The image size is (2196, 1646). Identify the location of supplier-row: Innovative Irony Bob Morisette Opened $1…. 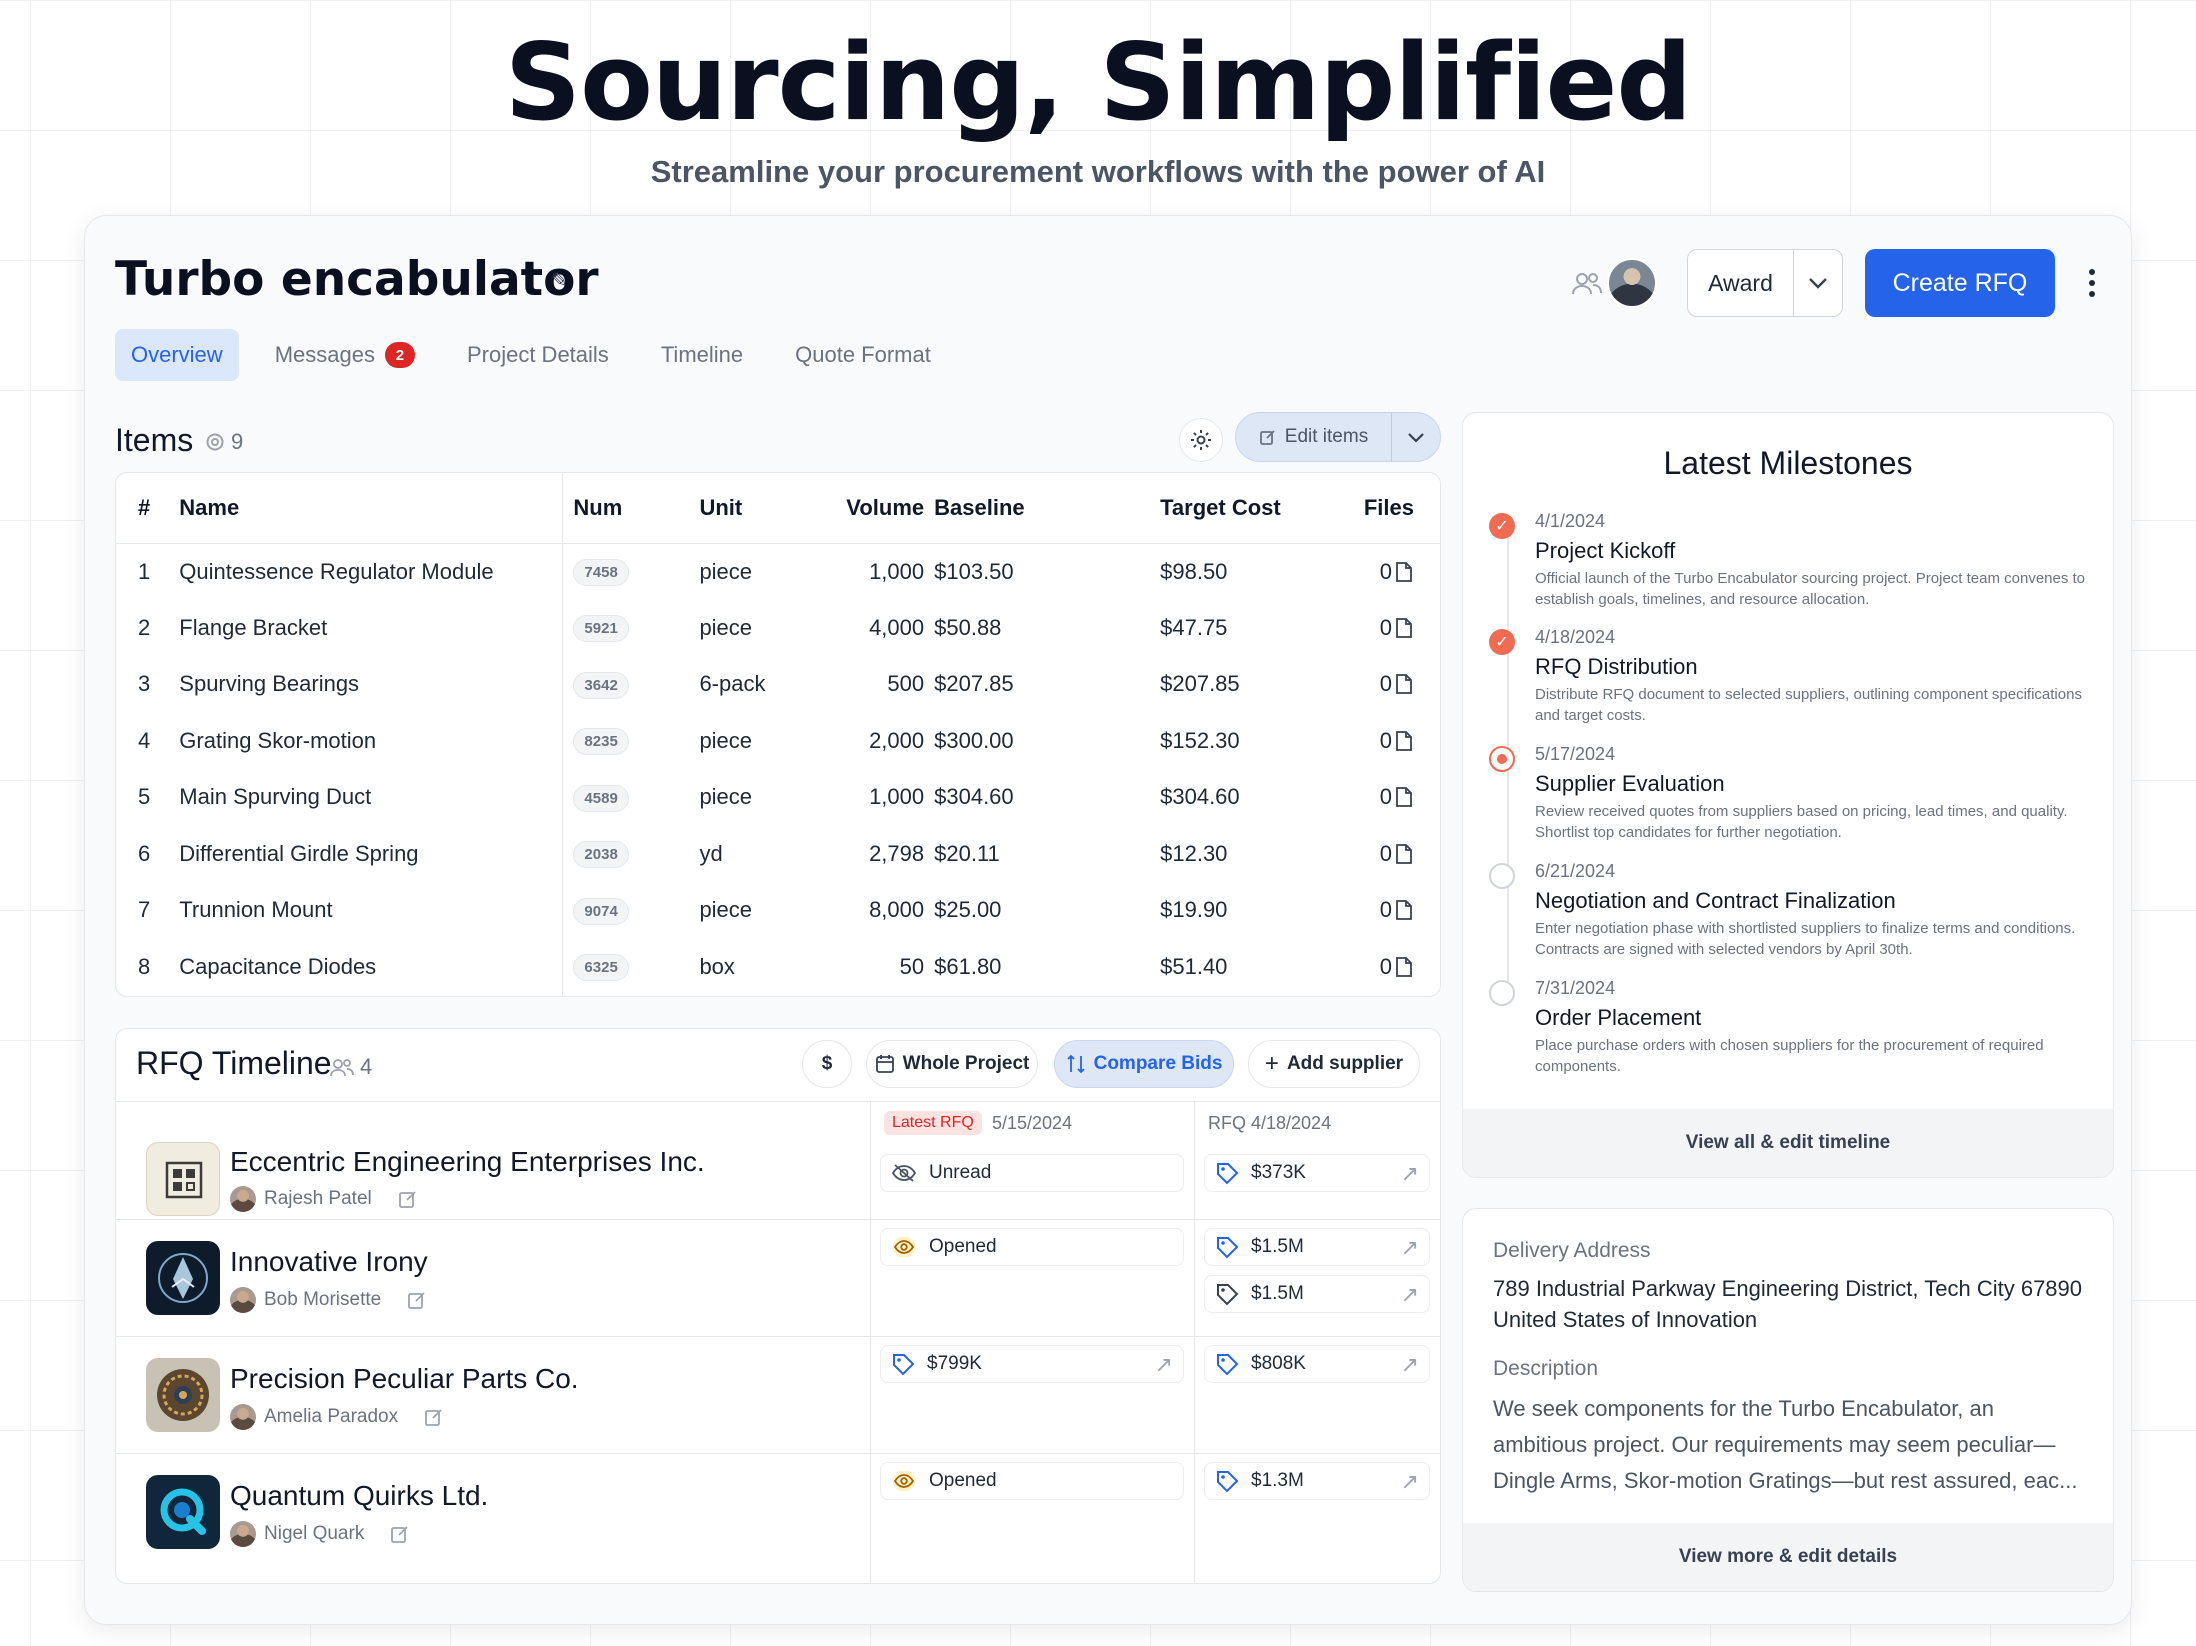
(778, 1278).